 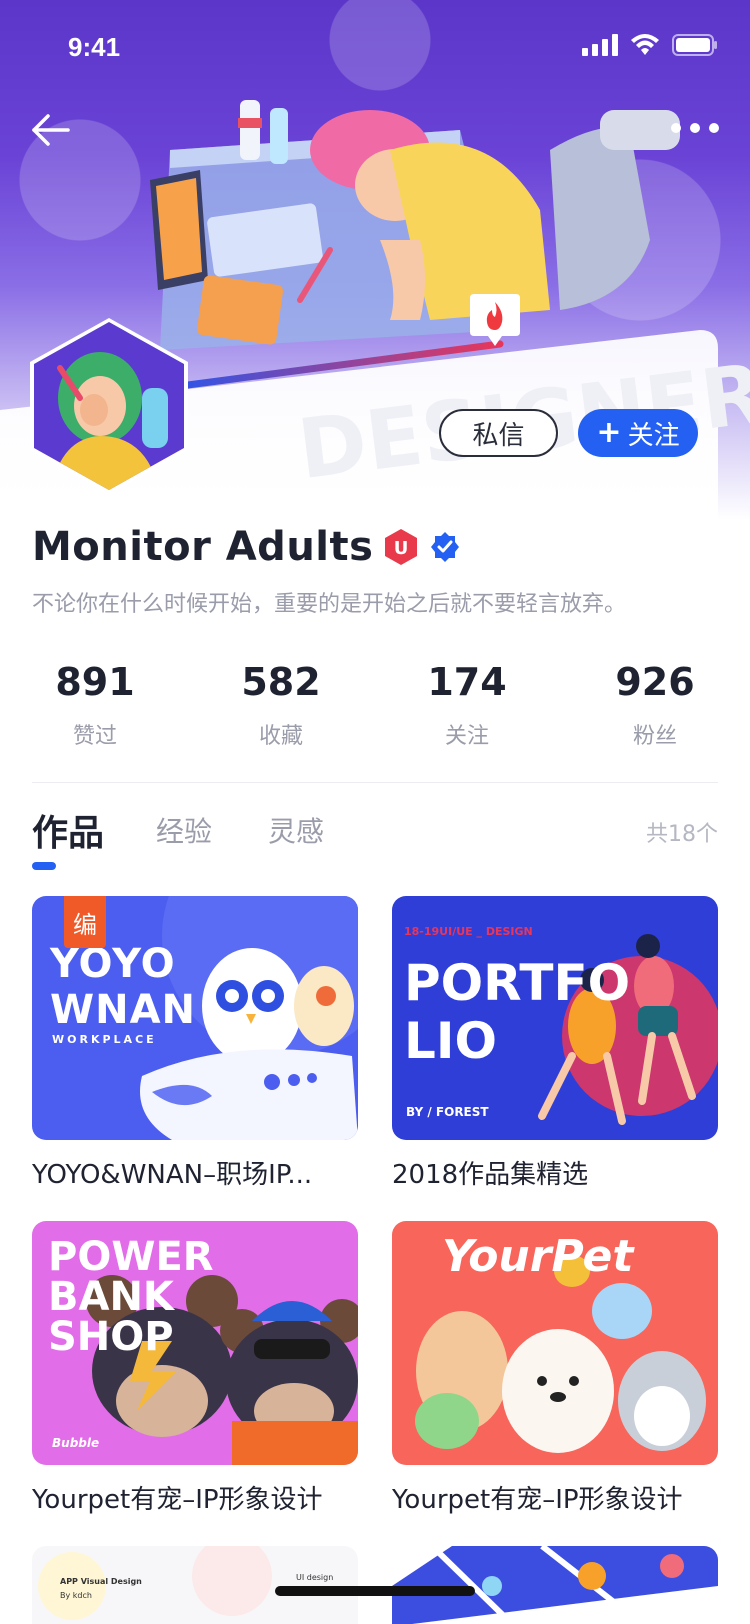 I want to click on work-thumbnail: YourPet, so click(x=555, y=1343).